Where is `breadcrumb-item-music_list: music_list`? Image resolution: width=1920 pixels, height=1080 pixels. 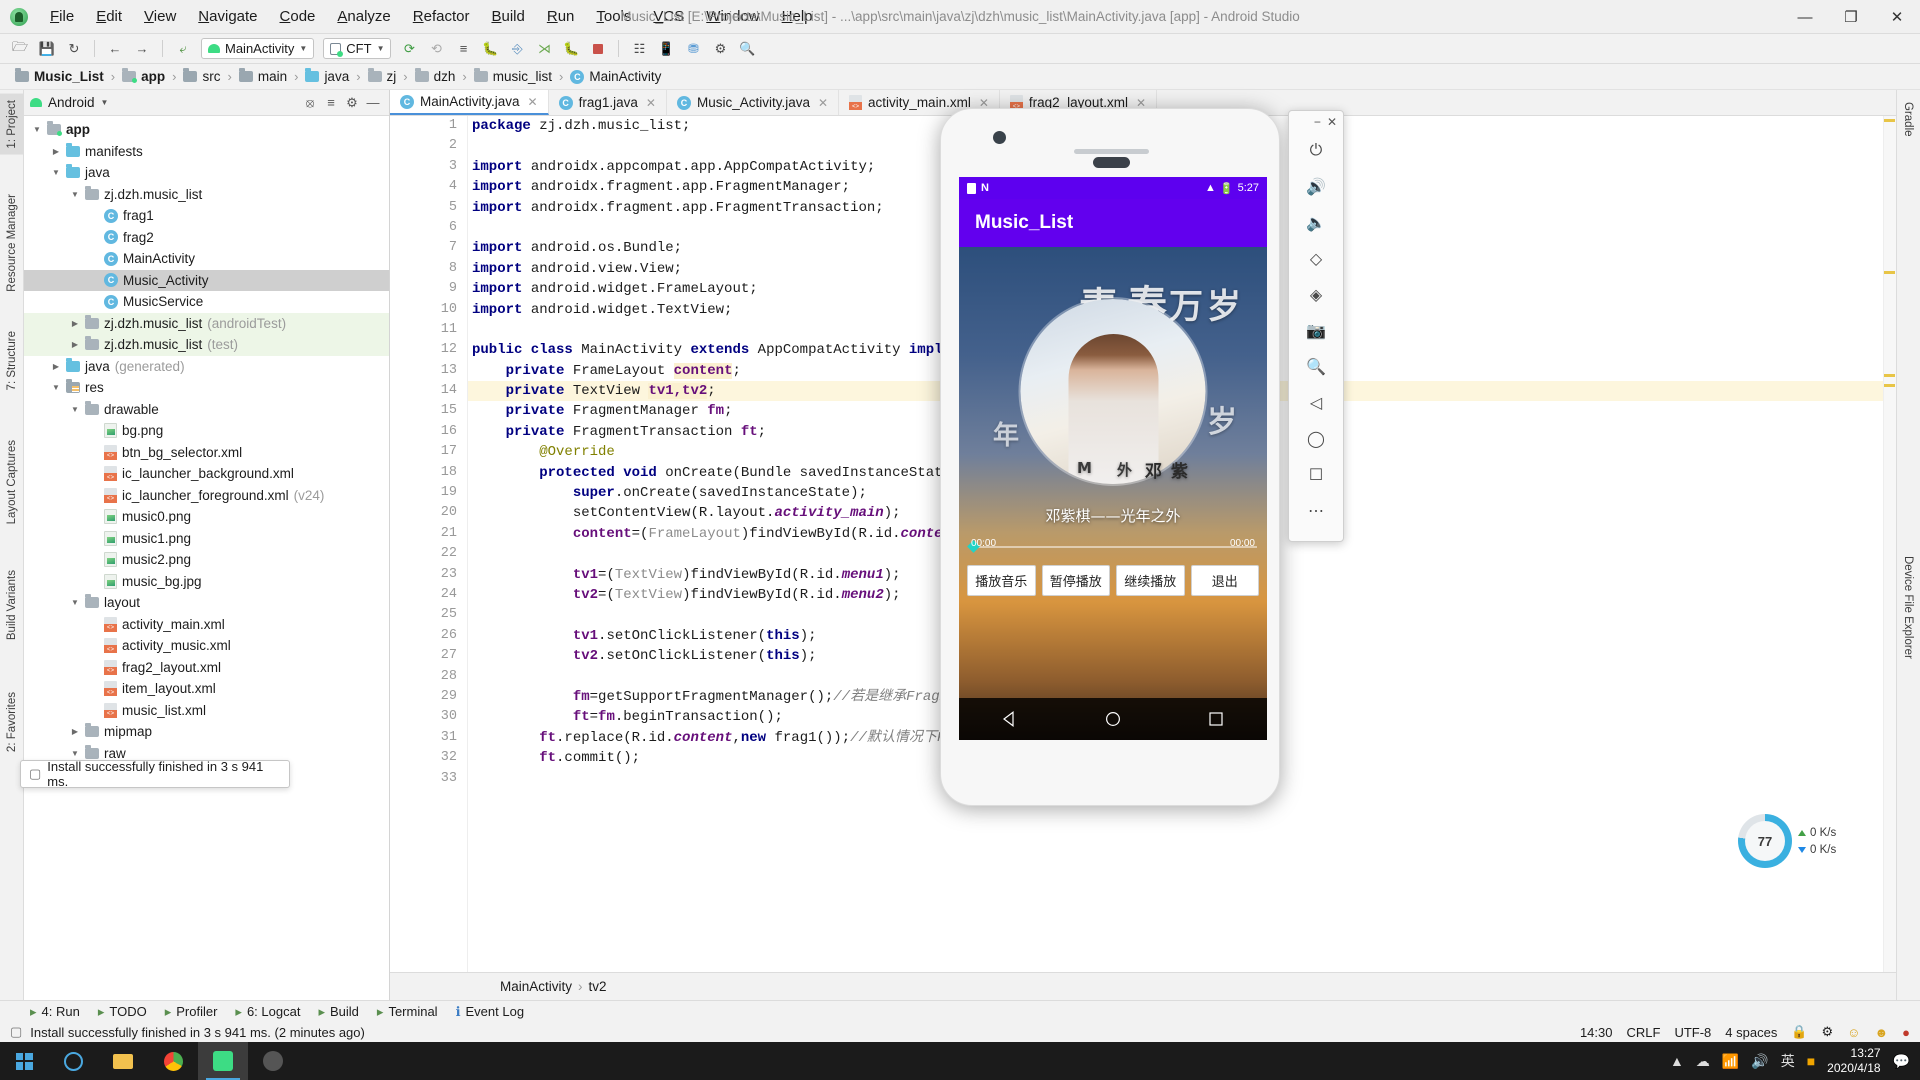 breadcrumb-item-music_list: music_list is located at coordinates (513, 76).